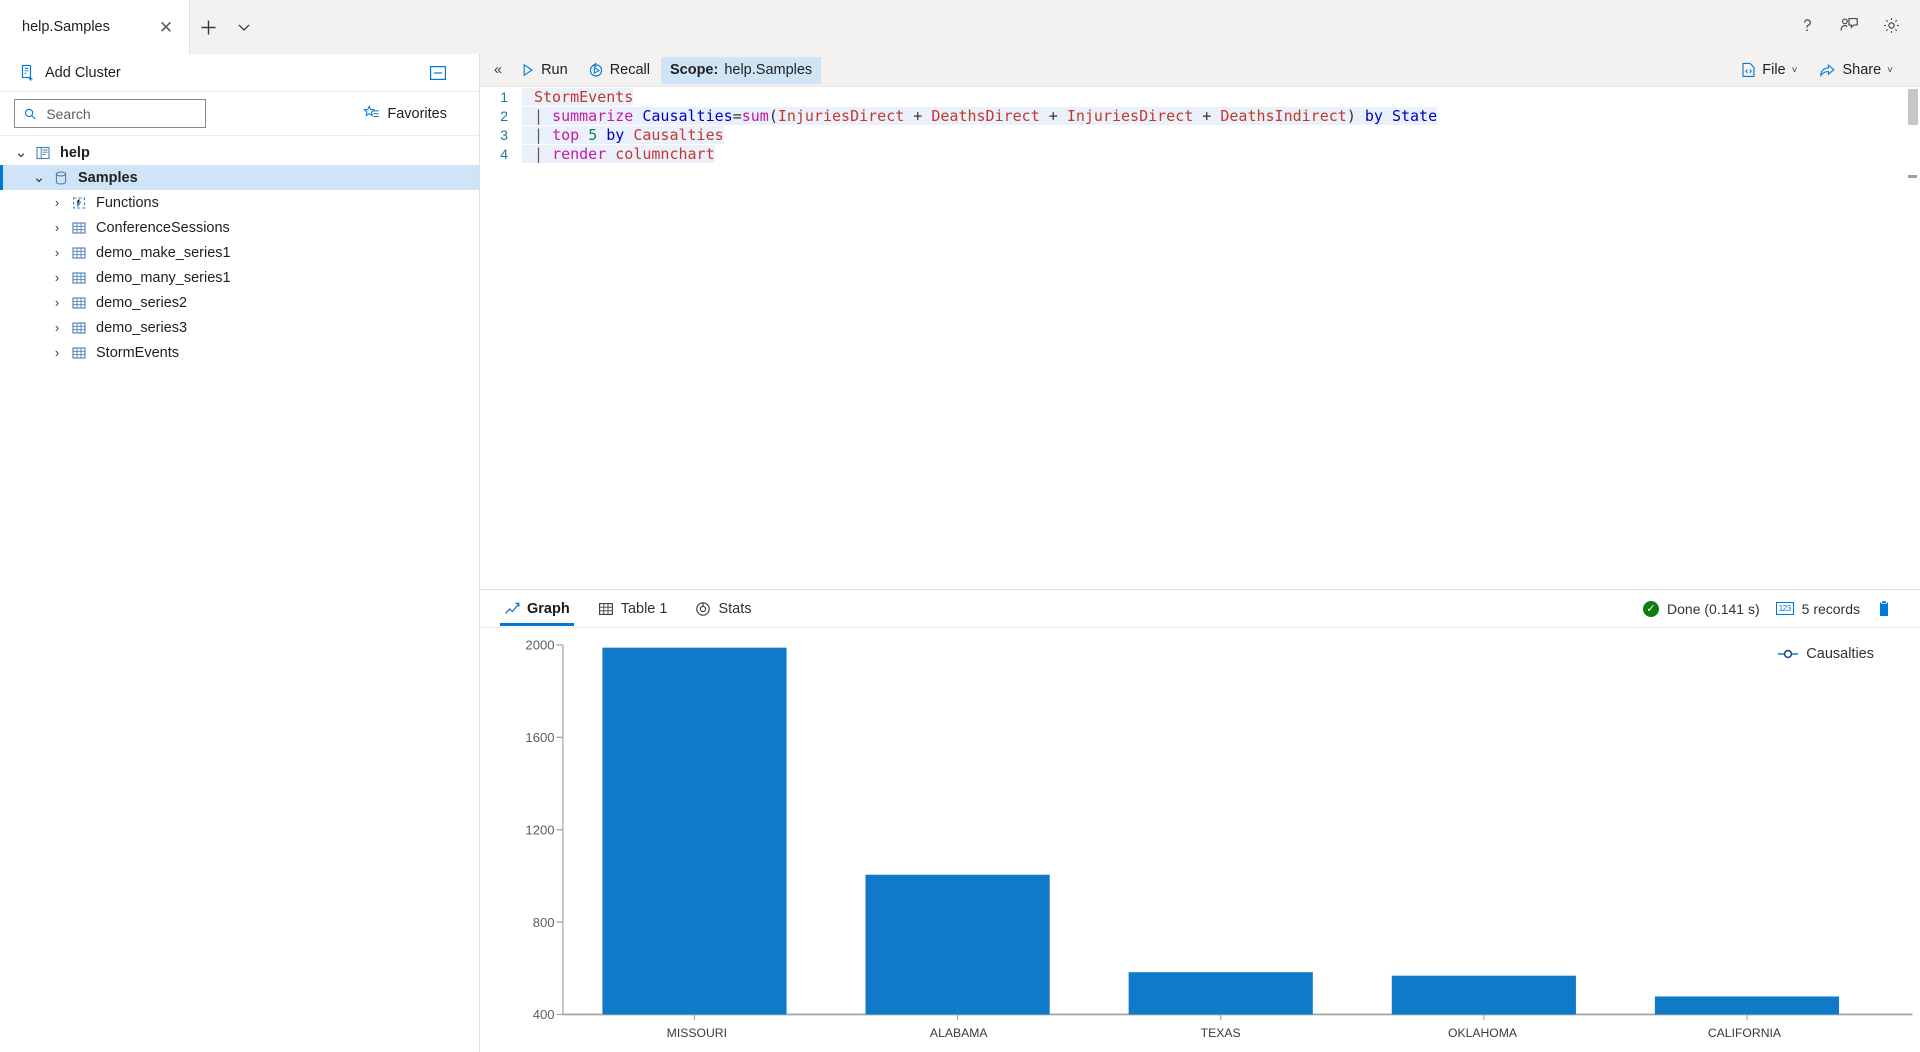 This screenshot has height=1052, width=1920. What do you see at coordinates (578, 96) in the screenshot?
I see `code-text: StormEvents` at bounding box center [578, 96].